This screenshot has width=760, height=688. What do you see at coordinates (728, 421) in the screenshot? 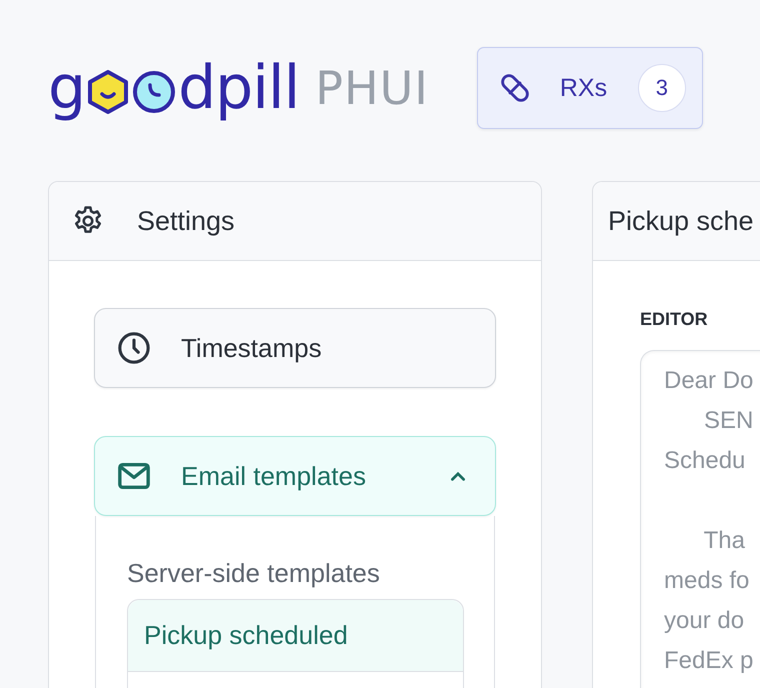
I see `text-line: SEN` at bounding box center [728, 421].